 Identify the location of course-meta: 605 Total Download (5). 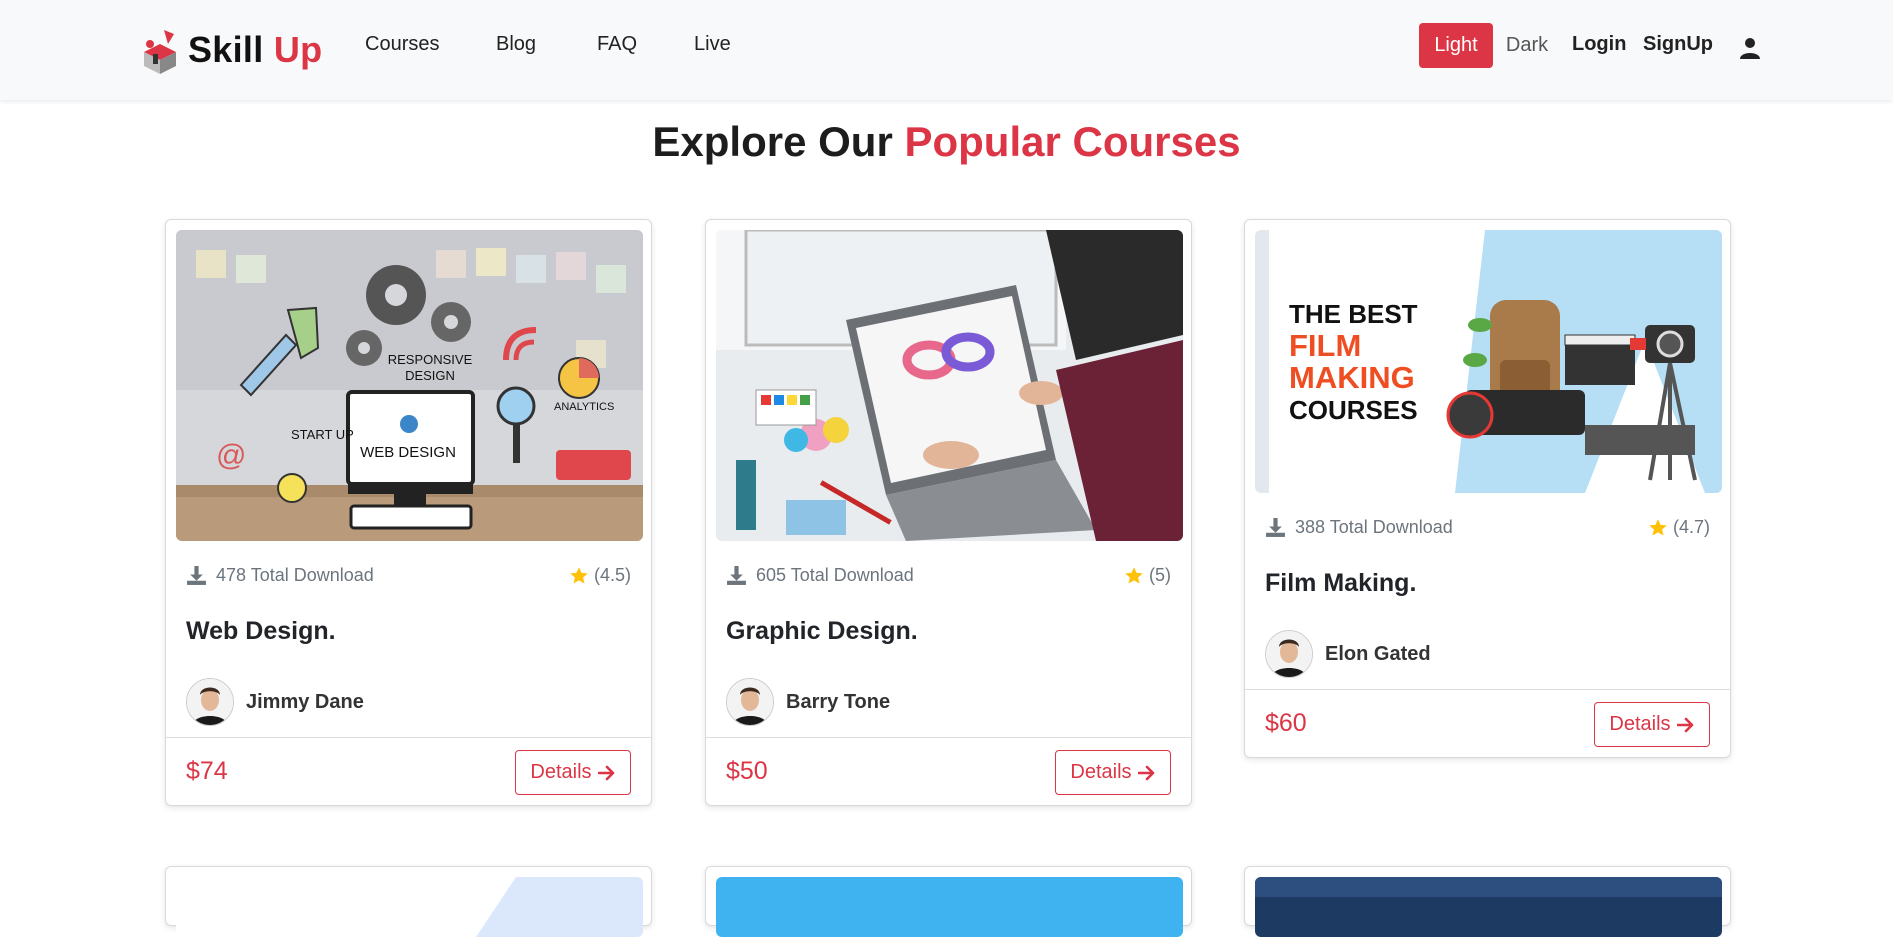
(948, 576).